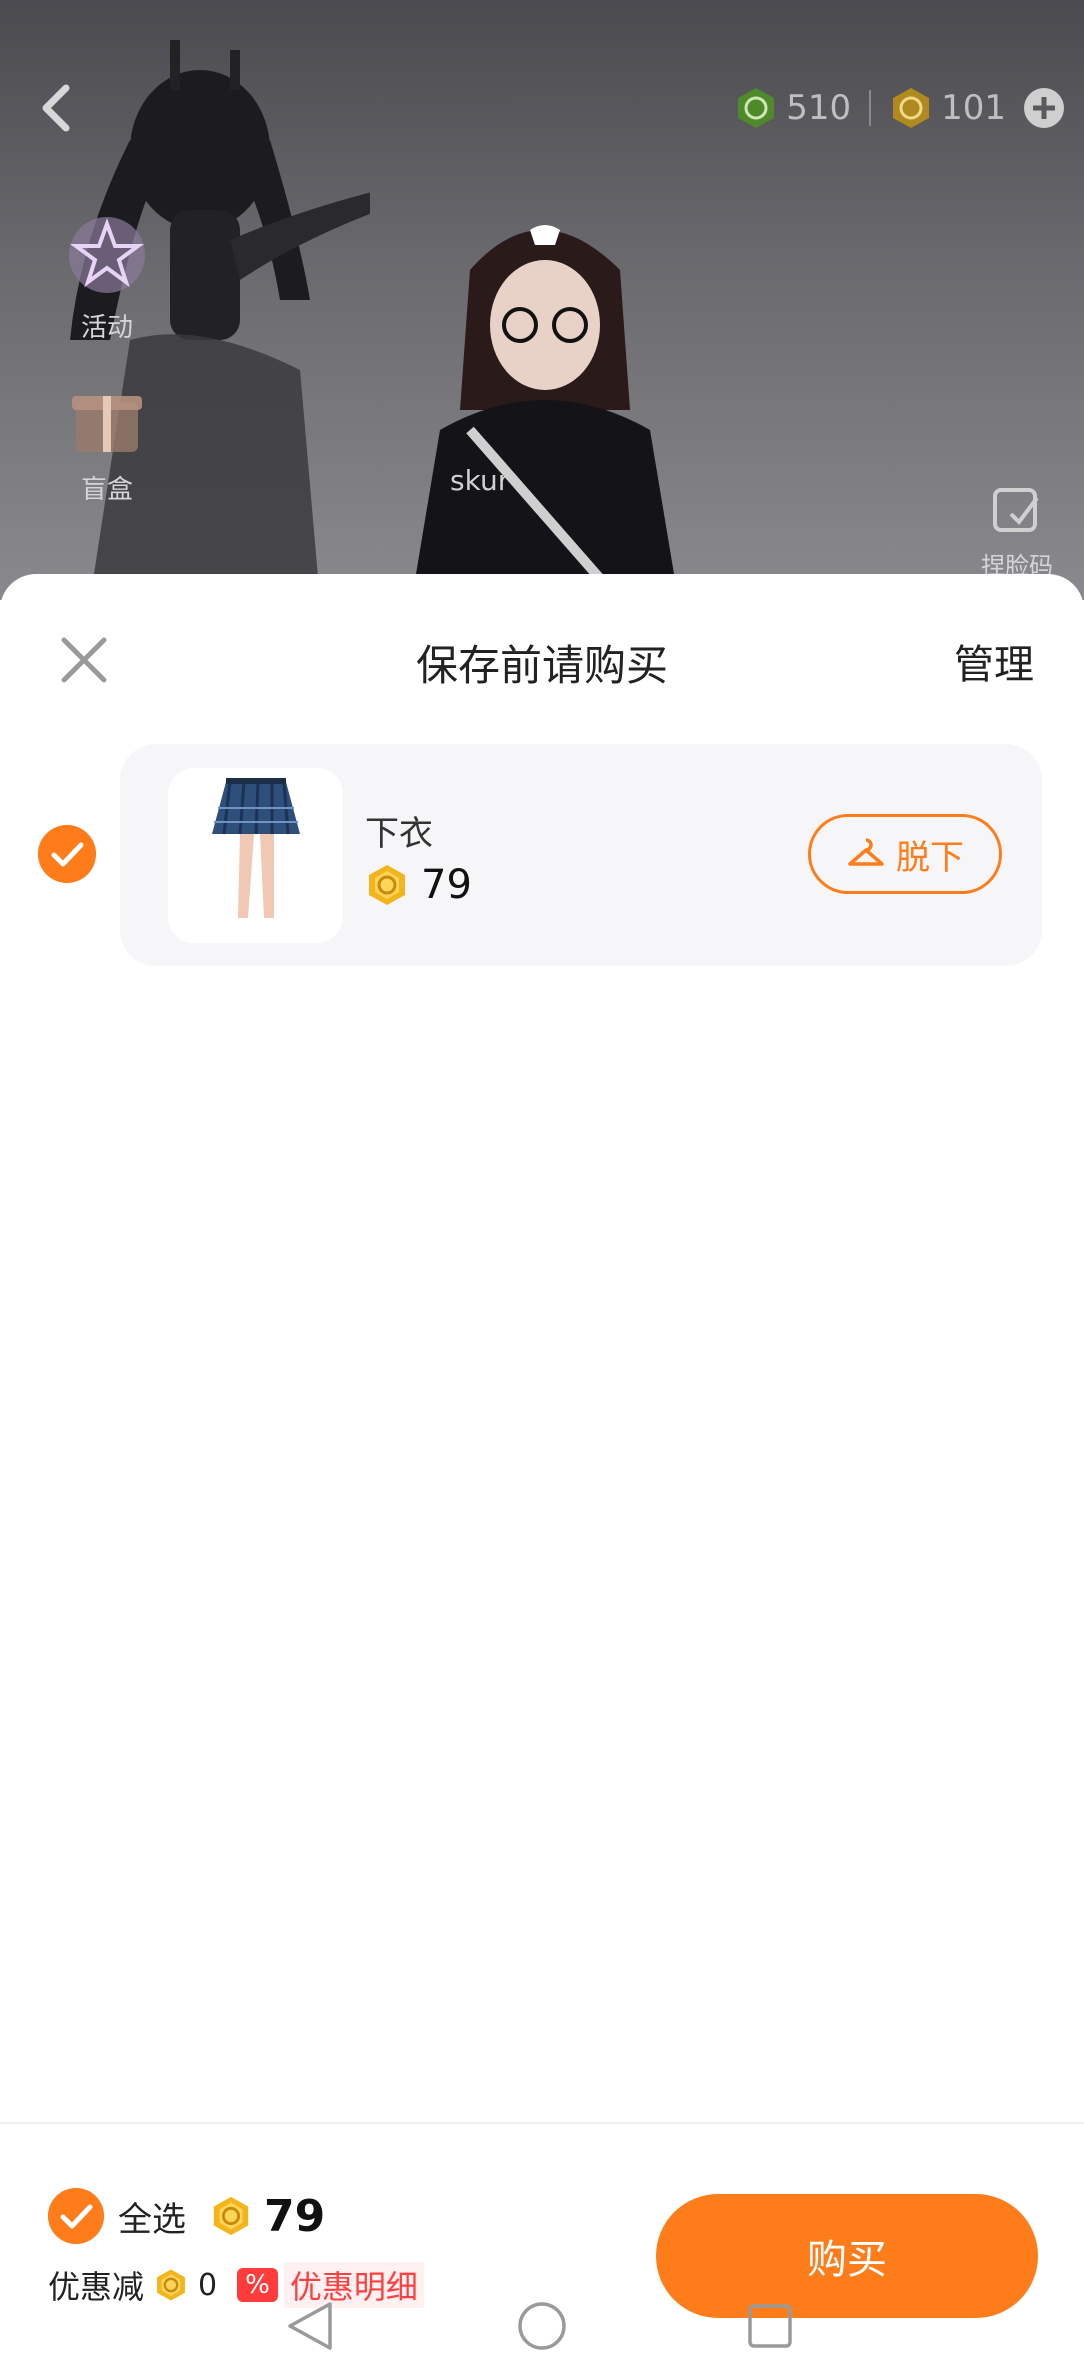  What do you see at coordinates (1016, 510) in the screenshot?
I see `face-code-icon` at bounding box center [1016, 510].